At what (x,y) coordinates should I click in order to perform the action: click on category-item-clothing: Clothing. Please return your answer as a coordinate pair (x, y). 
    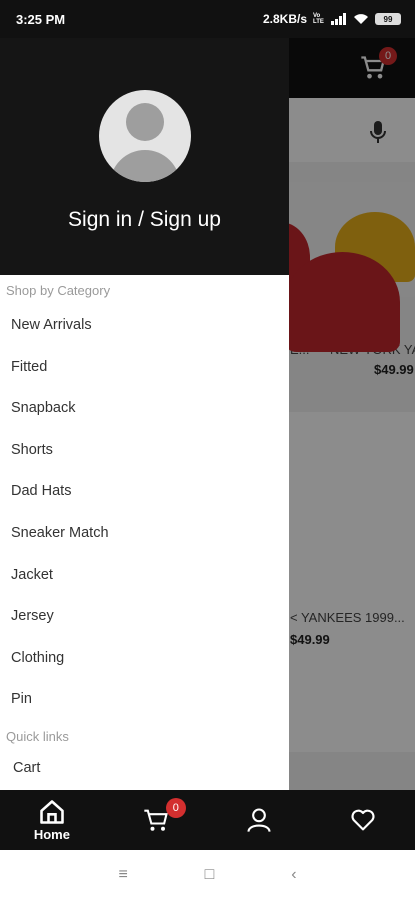
    Looking at the image, I should click on (144, 659).